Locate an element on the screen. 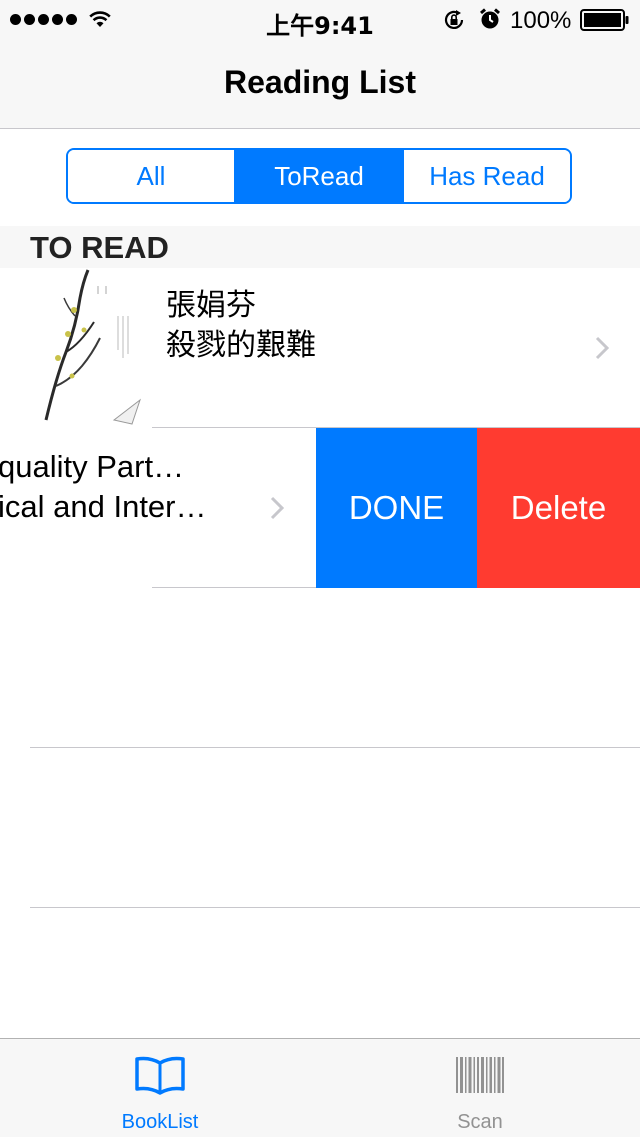  section-title: TO READ is located at coordinates (99, 247).